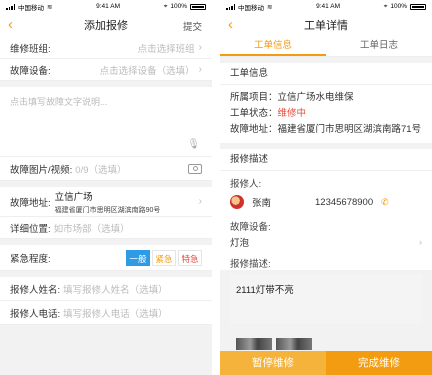 This screenshot has width=432, height=375. Describe the element at coordinates (41, 170) in the screenshot. I see `media-label: 故障图片/视频:` at that location.